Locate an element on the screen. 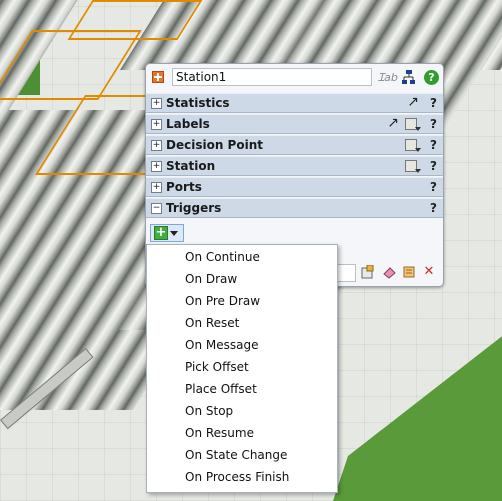  menu-item-on-message: On Message is located at coordinates (242, 345).